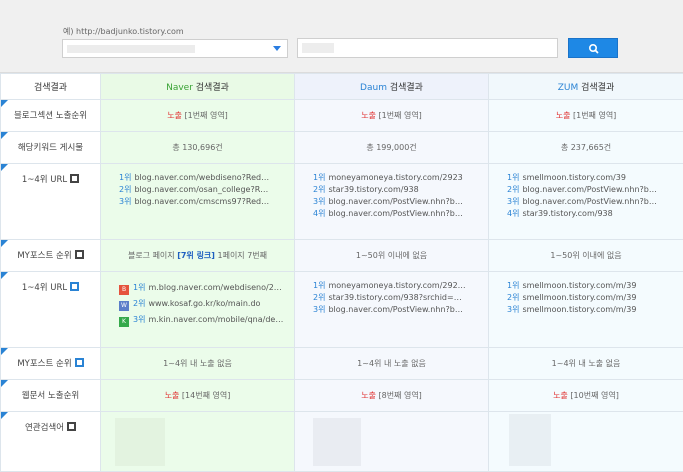  What do you see at coordinates (51, 396) in the screenshot?
I see `row-label-web-doc: 웹문서 노출순위` at bounding box center [51, 396].